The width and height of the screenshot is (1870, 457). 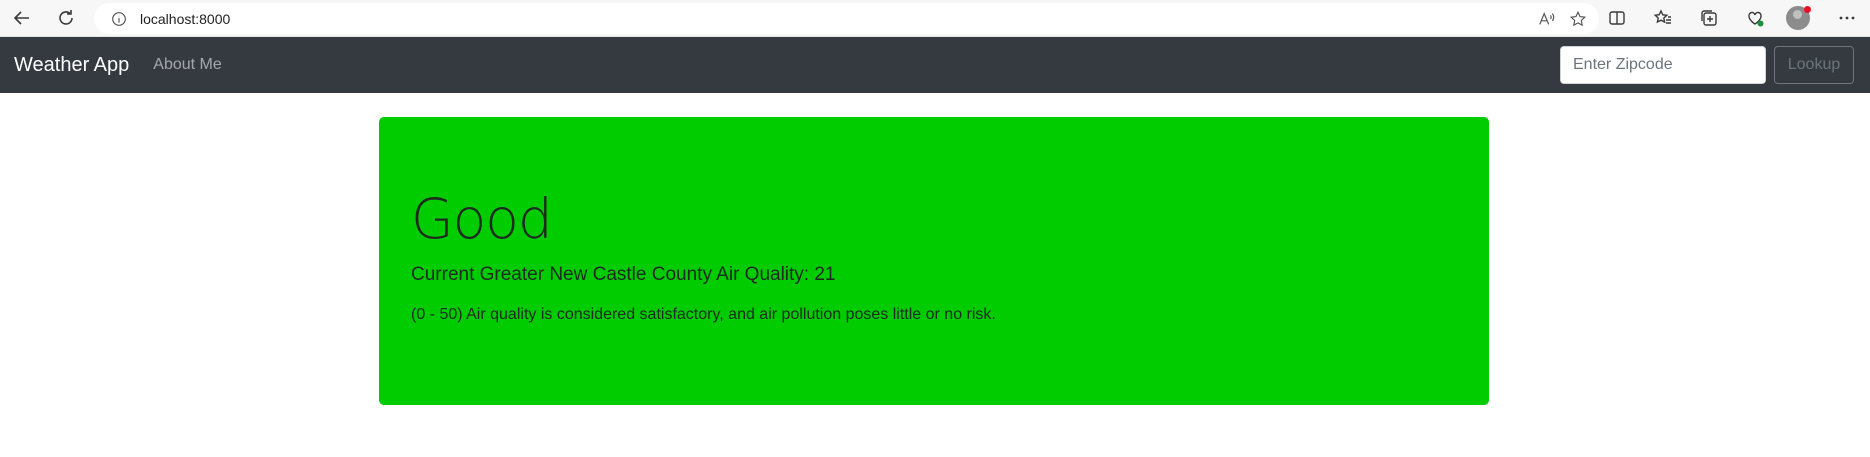 I want to click on lookup-button: Lookup, so click(x=1814, y=65).